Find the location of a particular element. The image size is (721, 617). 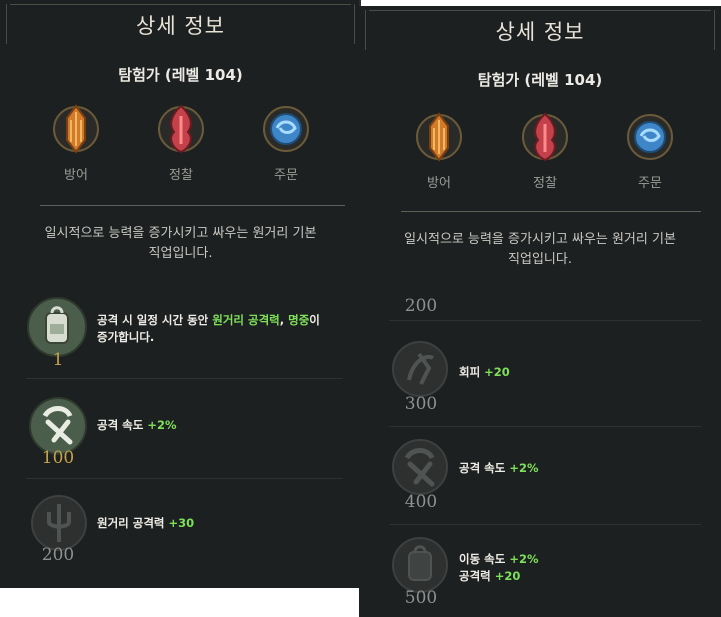

perk-row: 100 공격 속도 +2% is located at coordinates (180, 434).